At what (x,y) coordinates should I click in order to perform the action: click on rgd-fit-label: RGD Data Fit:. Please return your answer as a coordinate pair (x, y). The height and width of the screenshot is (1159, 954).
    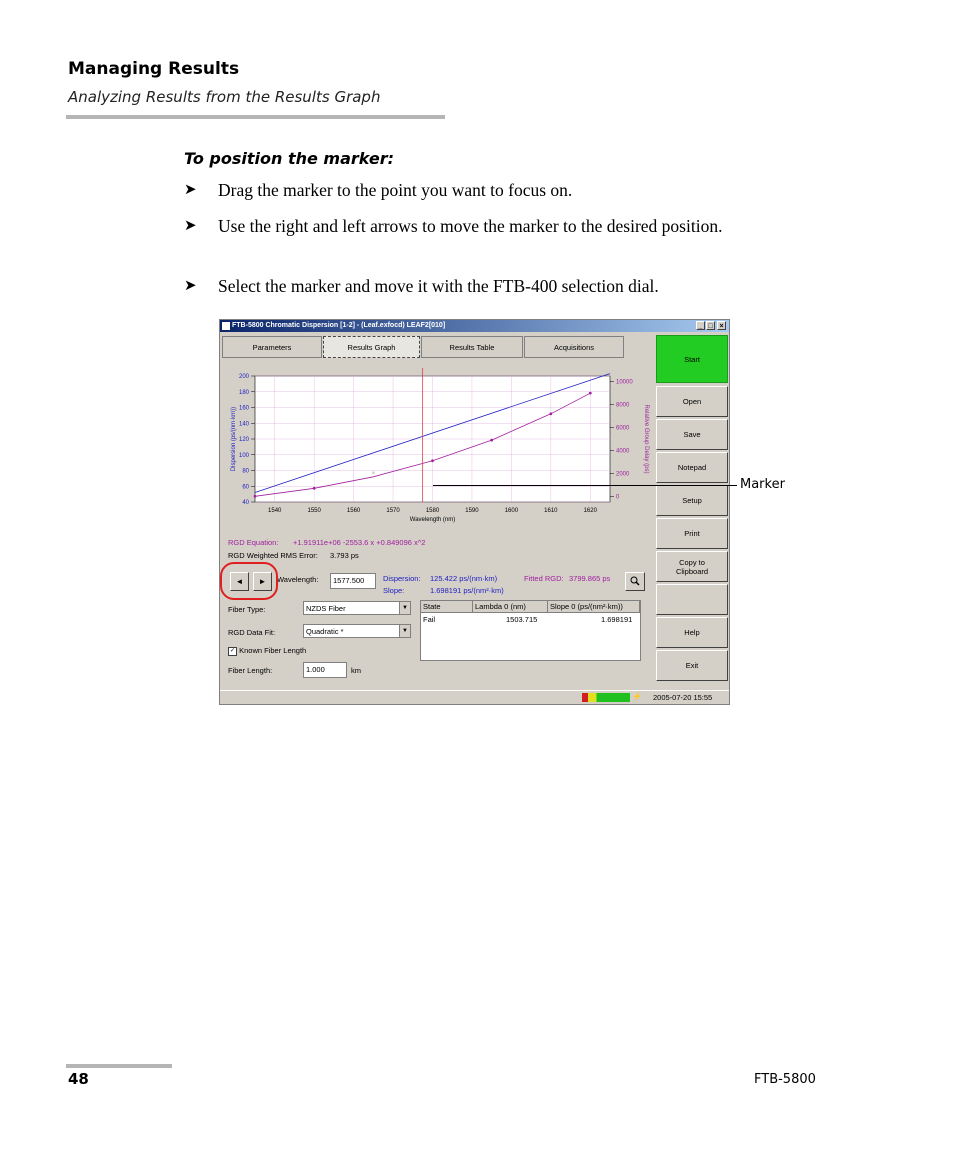
    Looking at the image, I should click on (252, 632).